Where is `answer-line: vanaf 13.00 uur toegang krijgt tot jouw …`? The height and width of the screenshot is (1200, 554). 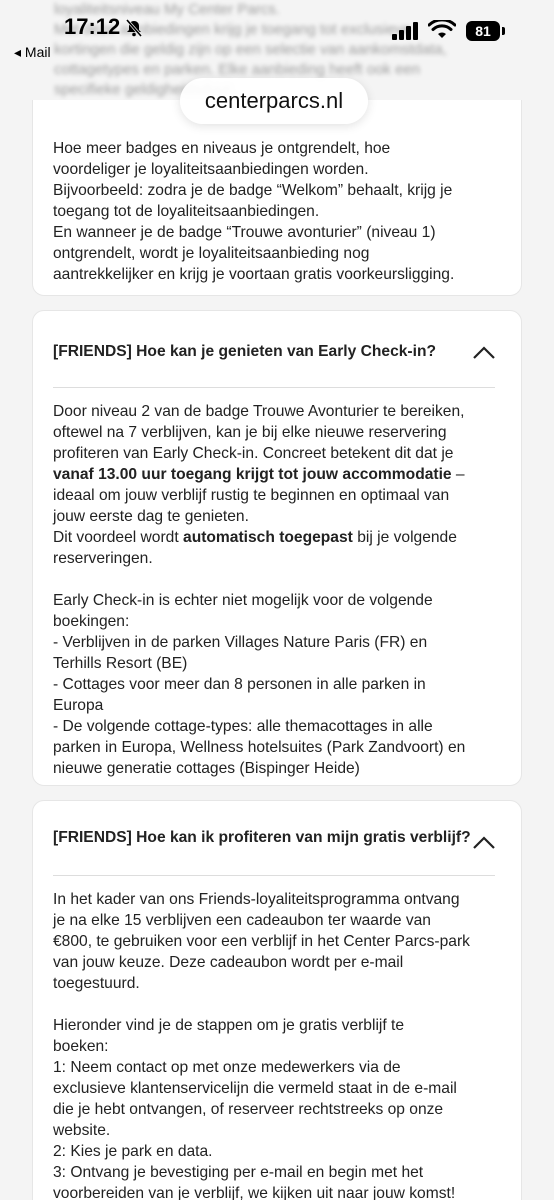
answer-line: vanaf 13.00 uur toegang krijgt tot jouw … is located at coordinates (259, 474).